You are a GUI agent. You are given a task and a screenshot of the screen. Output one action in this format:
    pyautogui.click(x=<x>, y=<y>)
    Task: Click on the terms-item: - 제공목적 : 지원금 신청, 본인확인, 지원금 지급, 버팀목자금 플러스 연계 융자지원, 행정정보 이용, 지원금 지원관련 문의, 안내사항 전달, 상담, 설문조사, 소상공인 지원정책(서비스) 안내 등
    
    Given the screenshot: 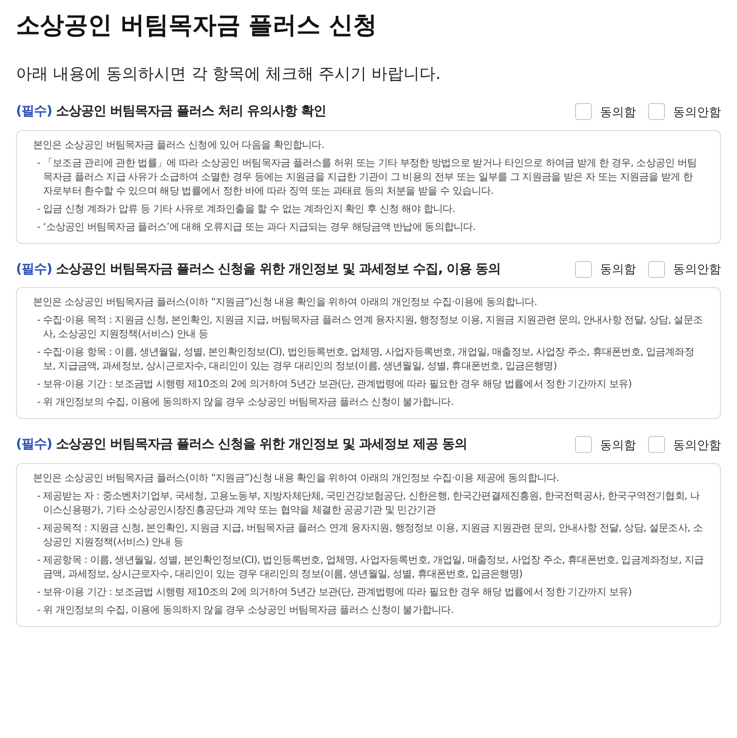 What is the action you would take?
    pyautogui.click(x=370, y=536)
    